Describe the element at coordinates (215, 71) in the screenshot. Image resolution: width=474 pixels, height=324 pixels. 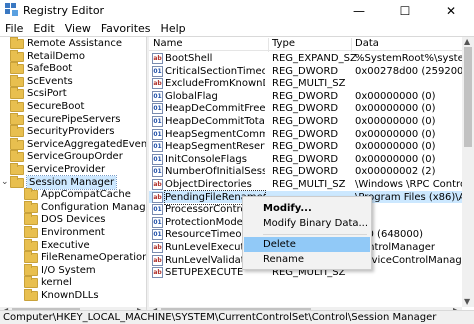
I see `value-name: CriticalSectionTimeout` at that location.